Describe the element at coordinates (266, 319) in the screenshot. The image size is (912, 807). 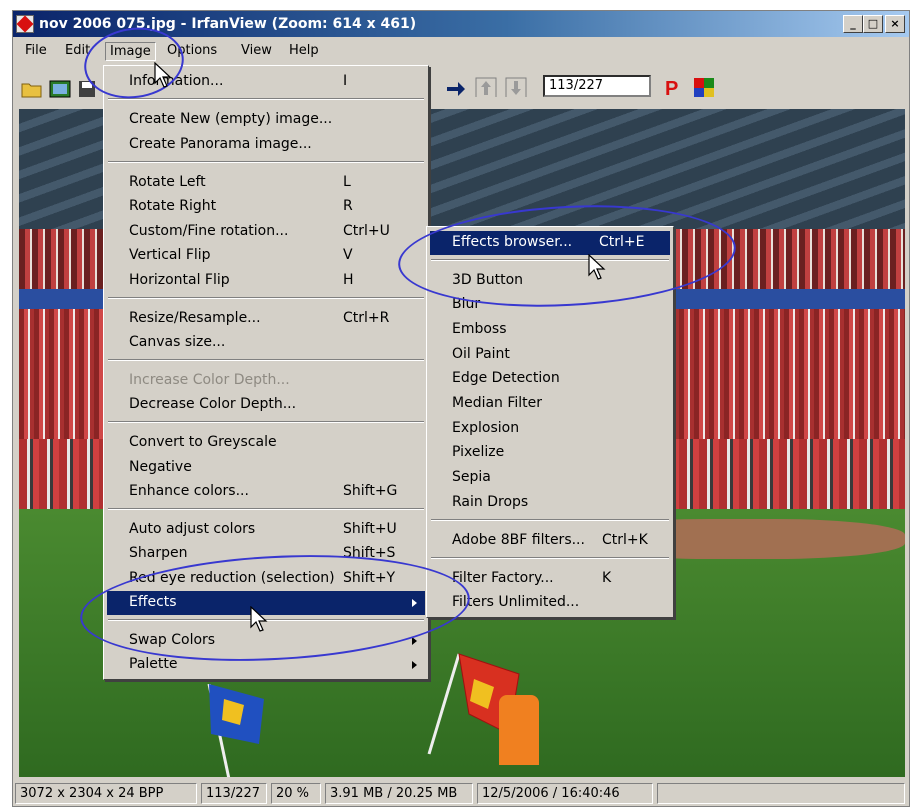
I see `menu-item-resize-resample: Resize/Resample... Ctrl+R` at that location.